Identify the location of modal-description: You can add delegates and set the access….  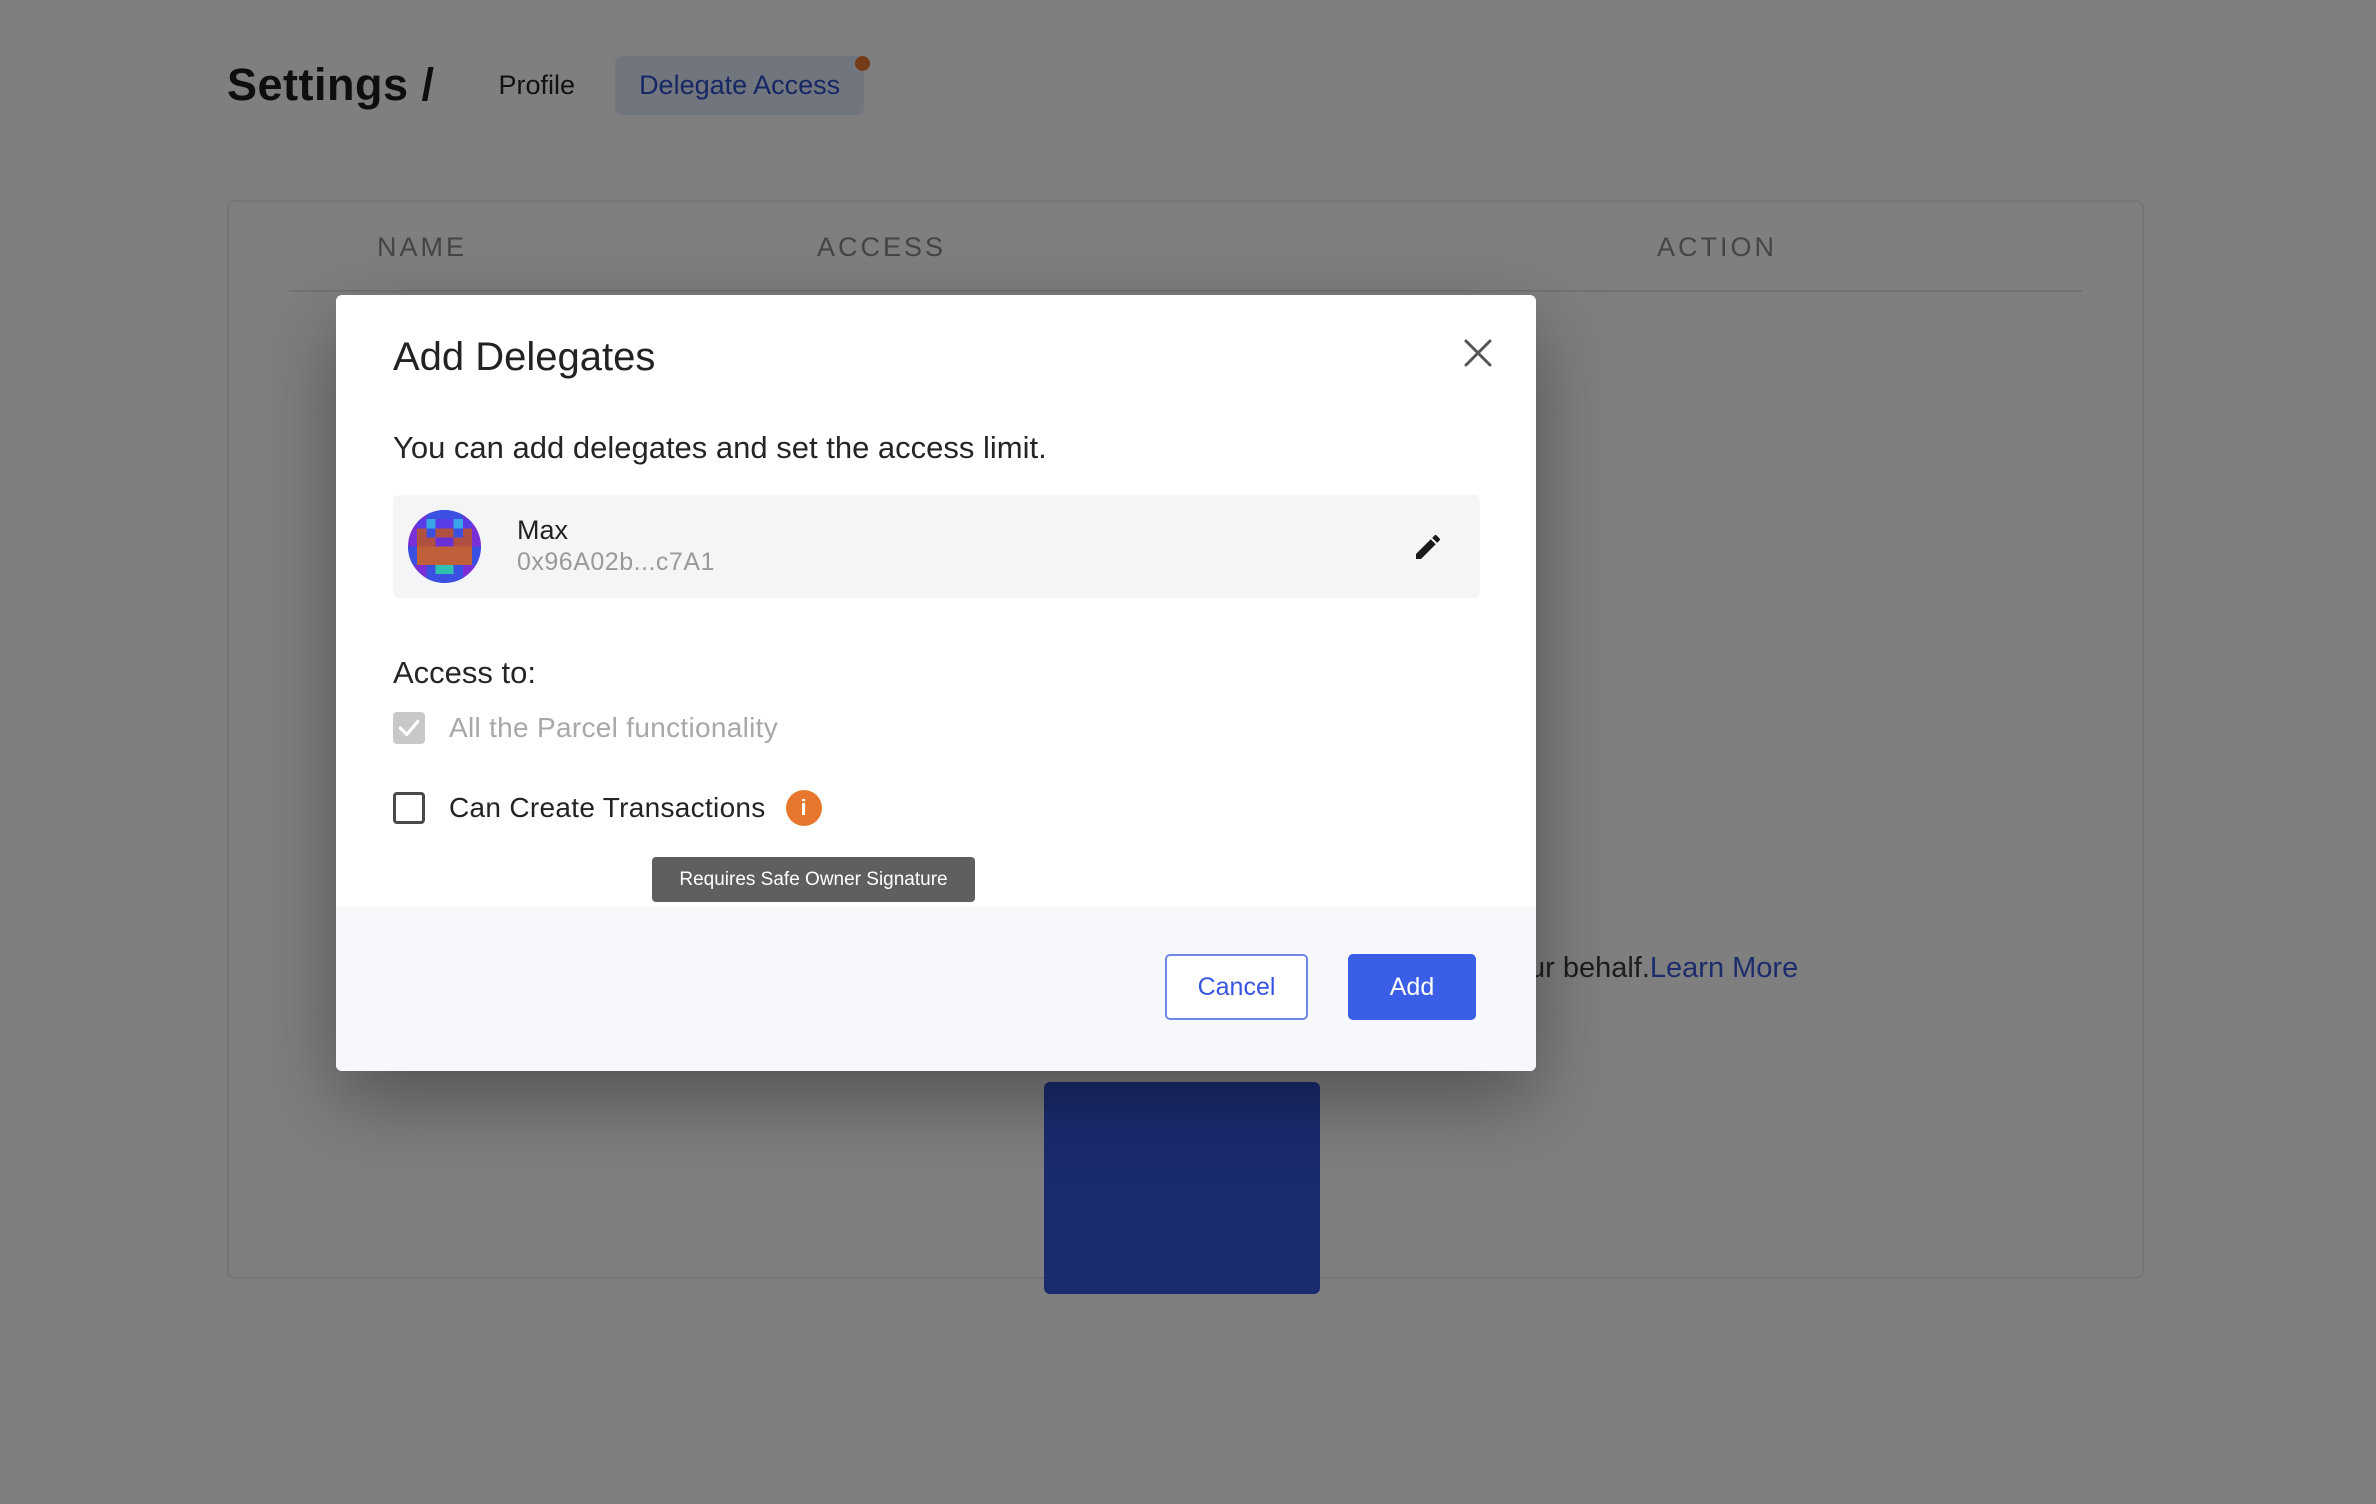
(720, 447).